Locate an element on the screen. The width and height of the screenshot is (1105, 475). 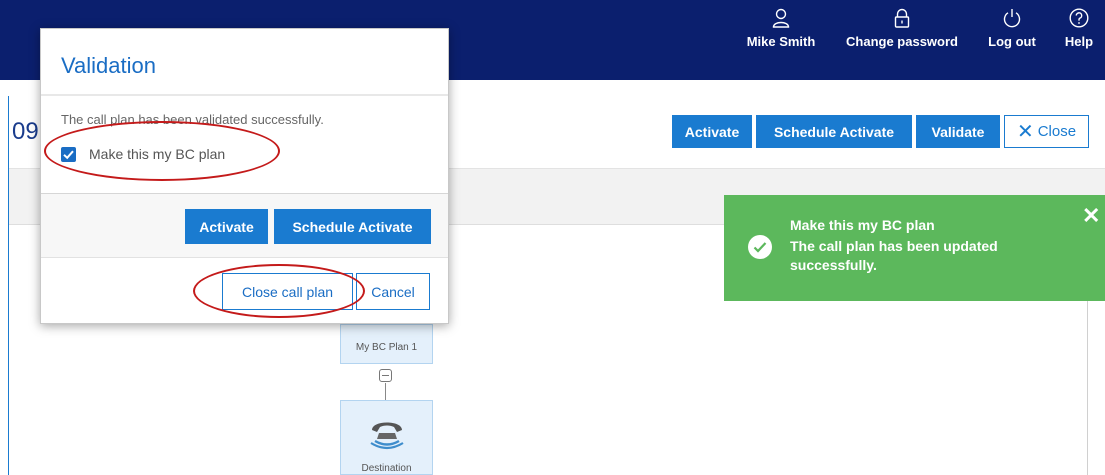
activate-button: Activate is located at coordinates (712, 131).